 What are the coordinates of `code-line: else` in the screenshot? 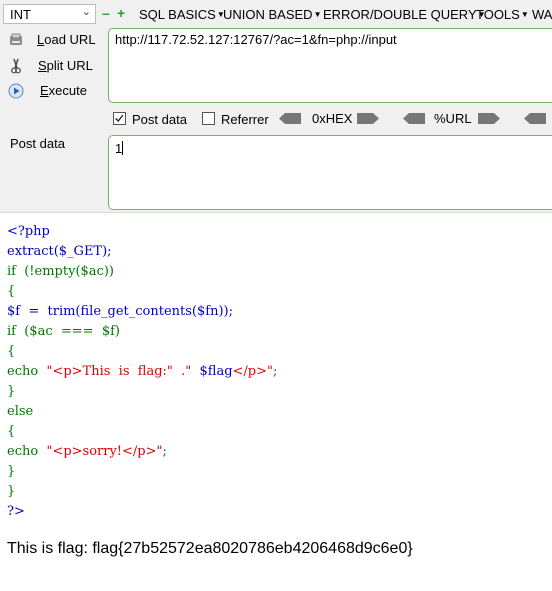 It's located at (20, 411).